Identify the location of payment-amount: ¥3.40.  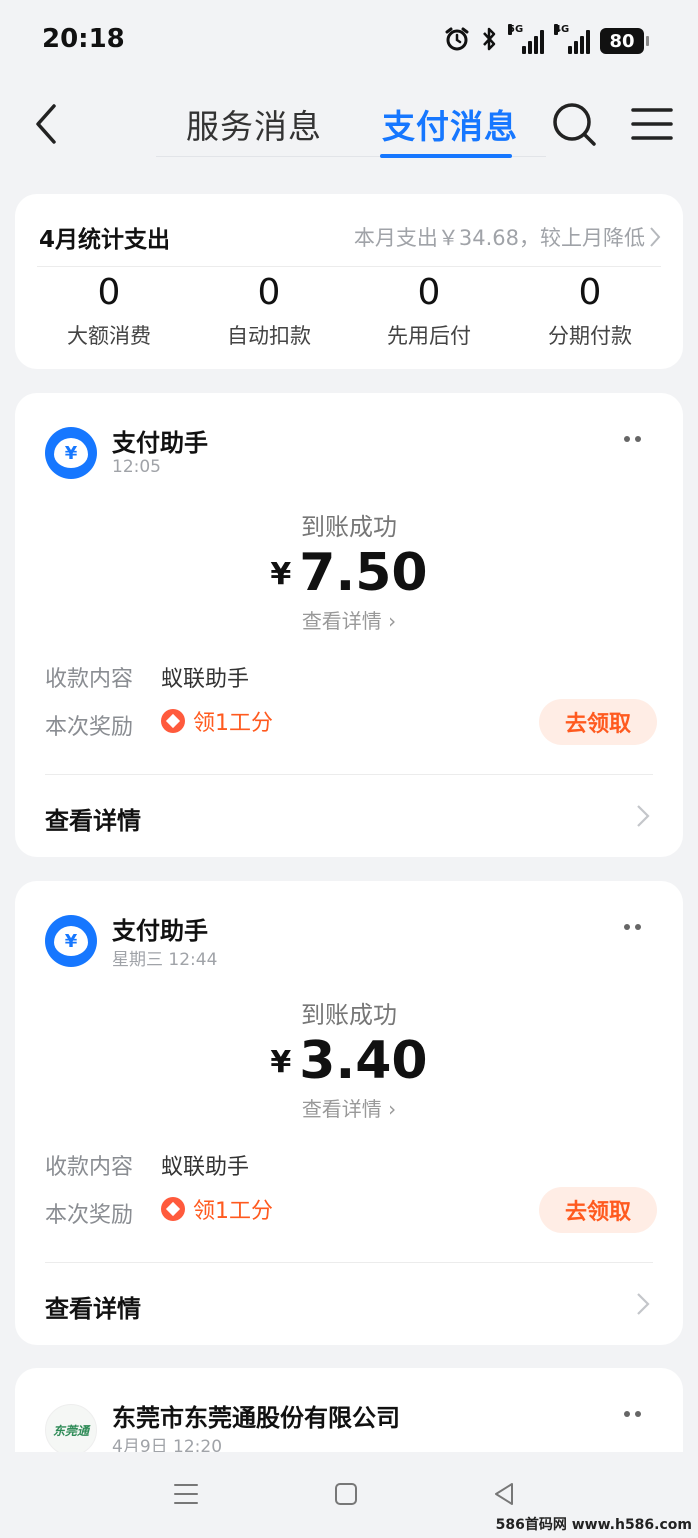
(349, 1061).